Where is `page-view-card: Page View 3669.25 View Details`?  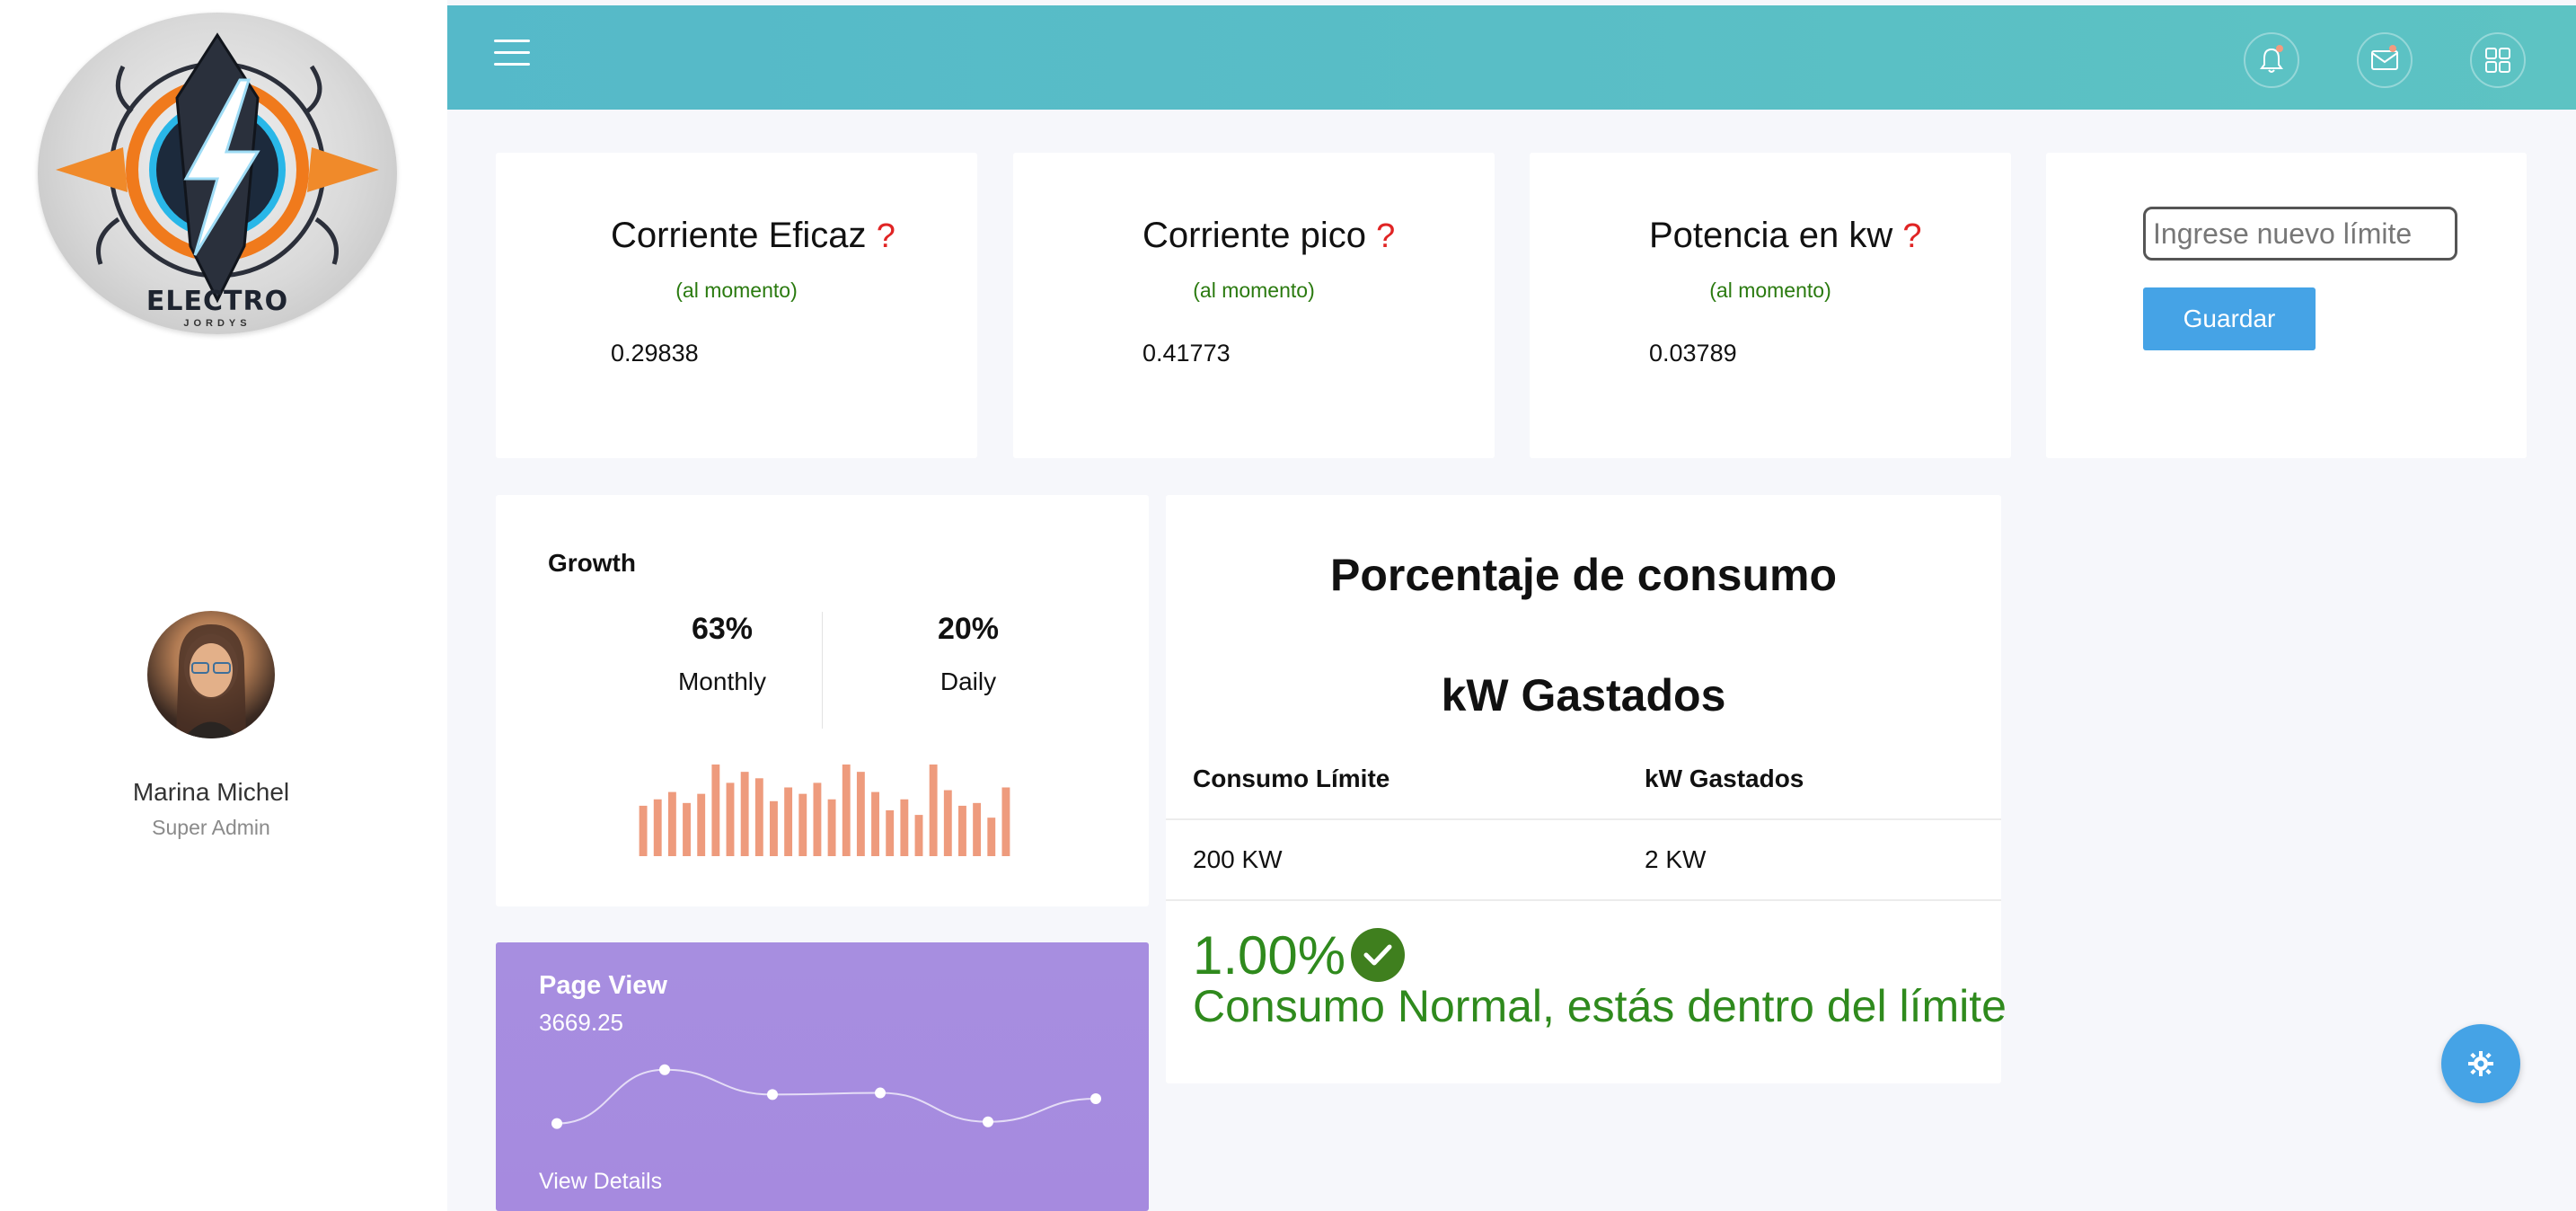 page-view-card: Page View 3669.25 View Details is located at coordinates (822, 1076).